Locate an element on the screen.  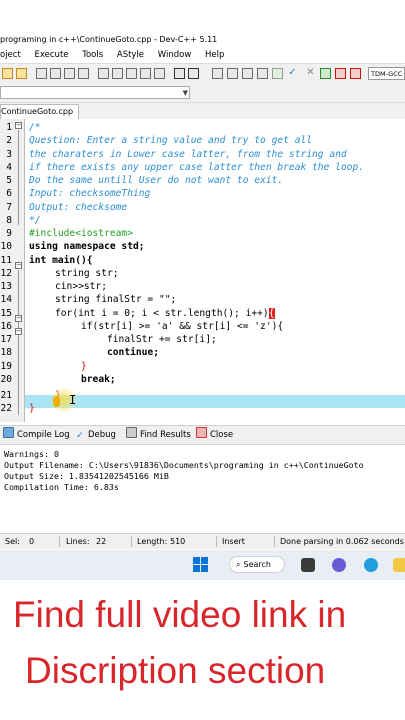
menu-bar: oject Execute Tools AStyle Window Help is located at coordinates (202, 55).